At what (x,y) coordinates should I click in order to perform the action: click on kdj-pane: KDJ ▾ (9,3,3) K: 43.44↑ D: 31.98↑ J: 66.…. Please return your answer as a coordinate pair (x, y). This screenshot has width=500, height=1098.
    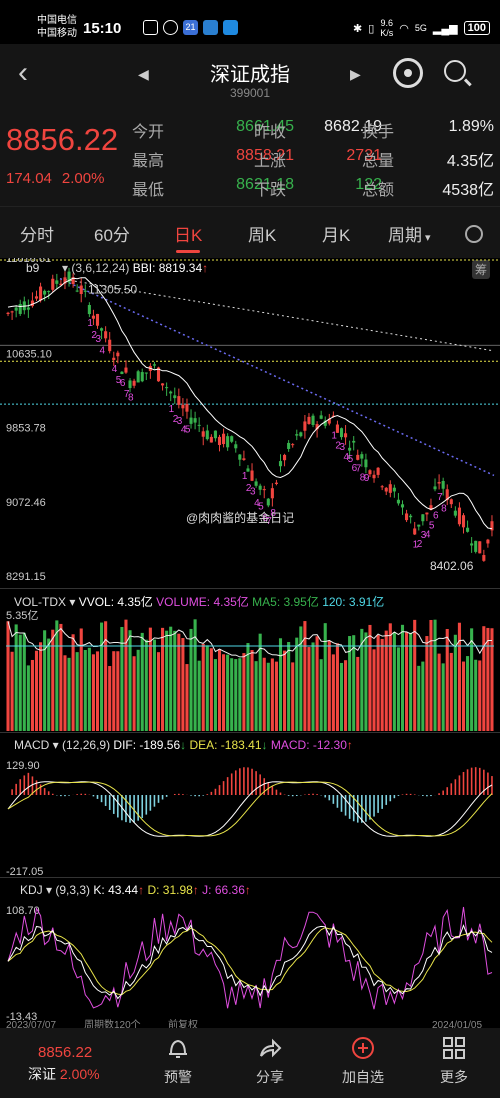
    Looking at the image, I should click on (250, 953).